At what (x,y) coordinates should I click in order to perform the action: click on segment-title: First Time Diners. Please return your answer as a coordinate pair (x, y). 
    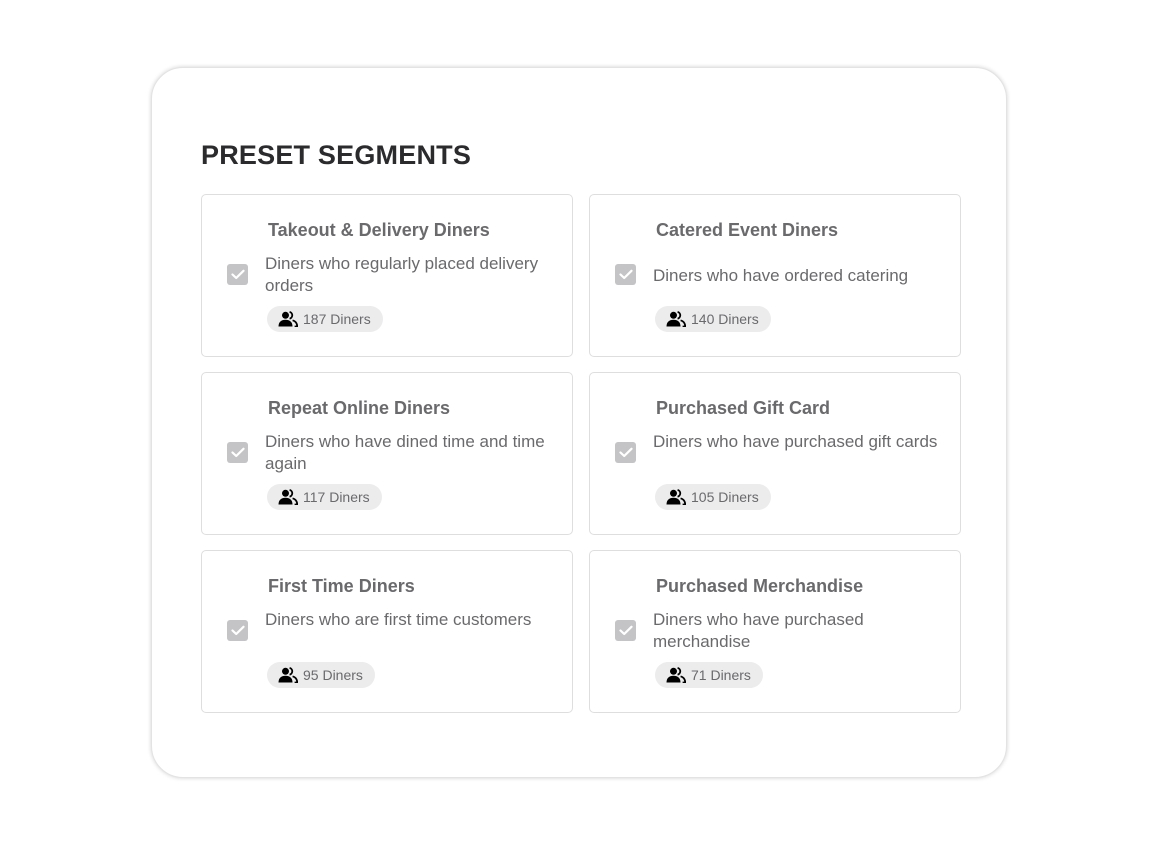
    Looking at the image, I should click on (341, 586).